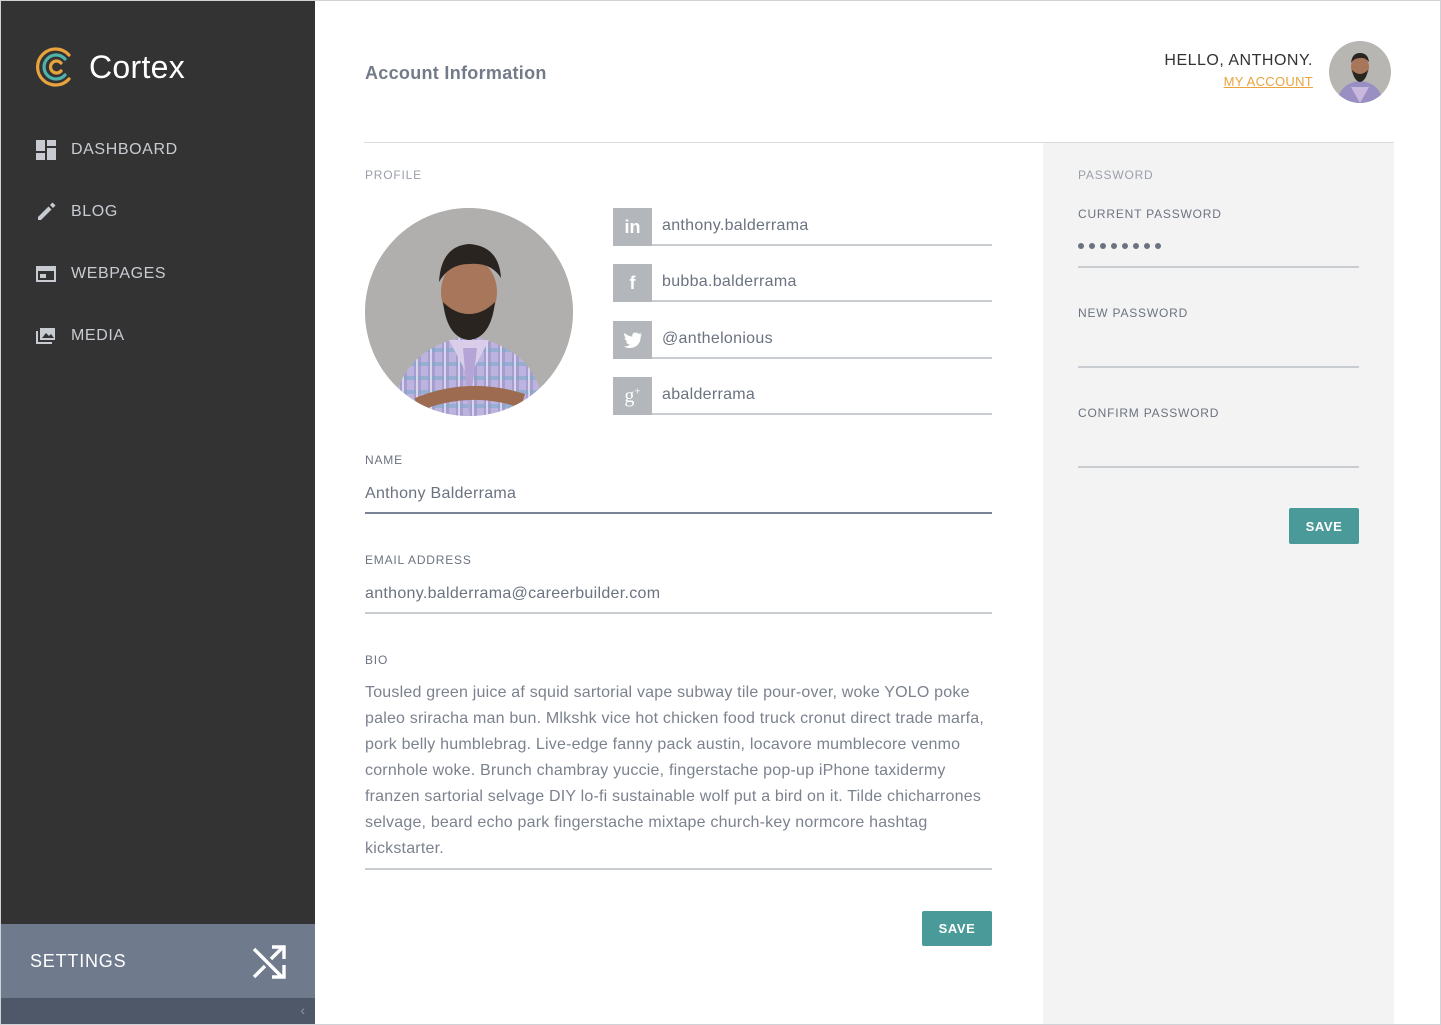  Describe the element at coordinates (1268, 81) in the screenshot. I see `my-account-link: MY ACCOUNT` at that location.